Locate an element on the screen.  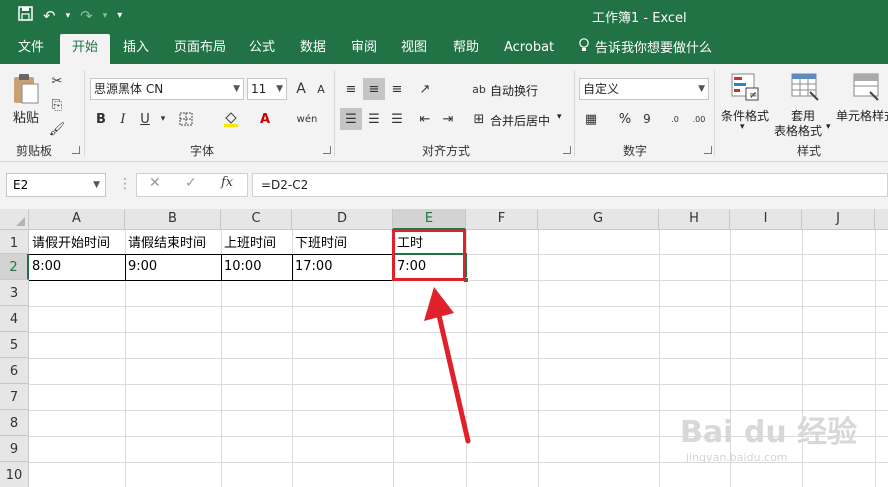
customize-qat-icon: ▾ is located at coordinates (119, 15).